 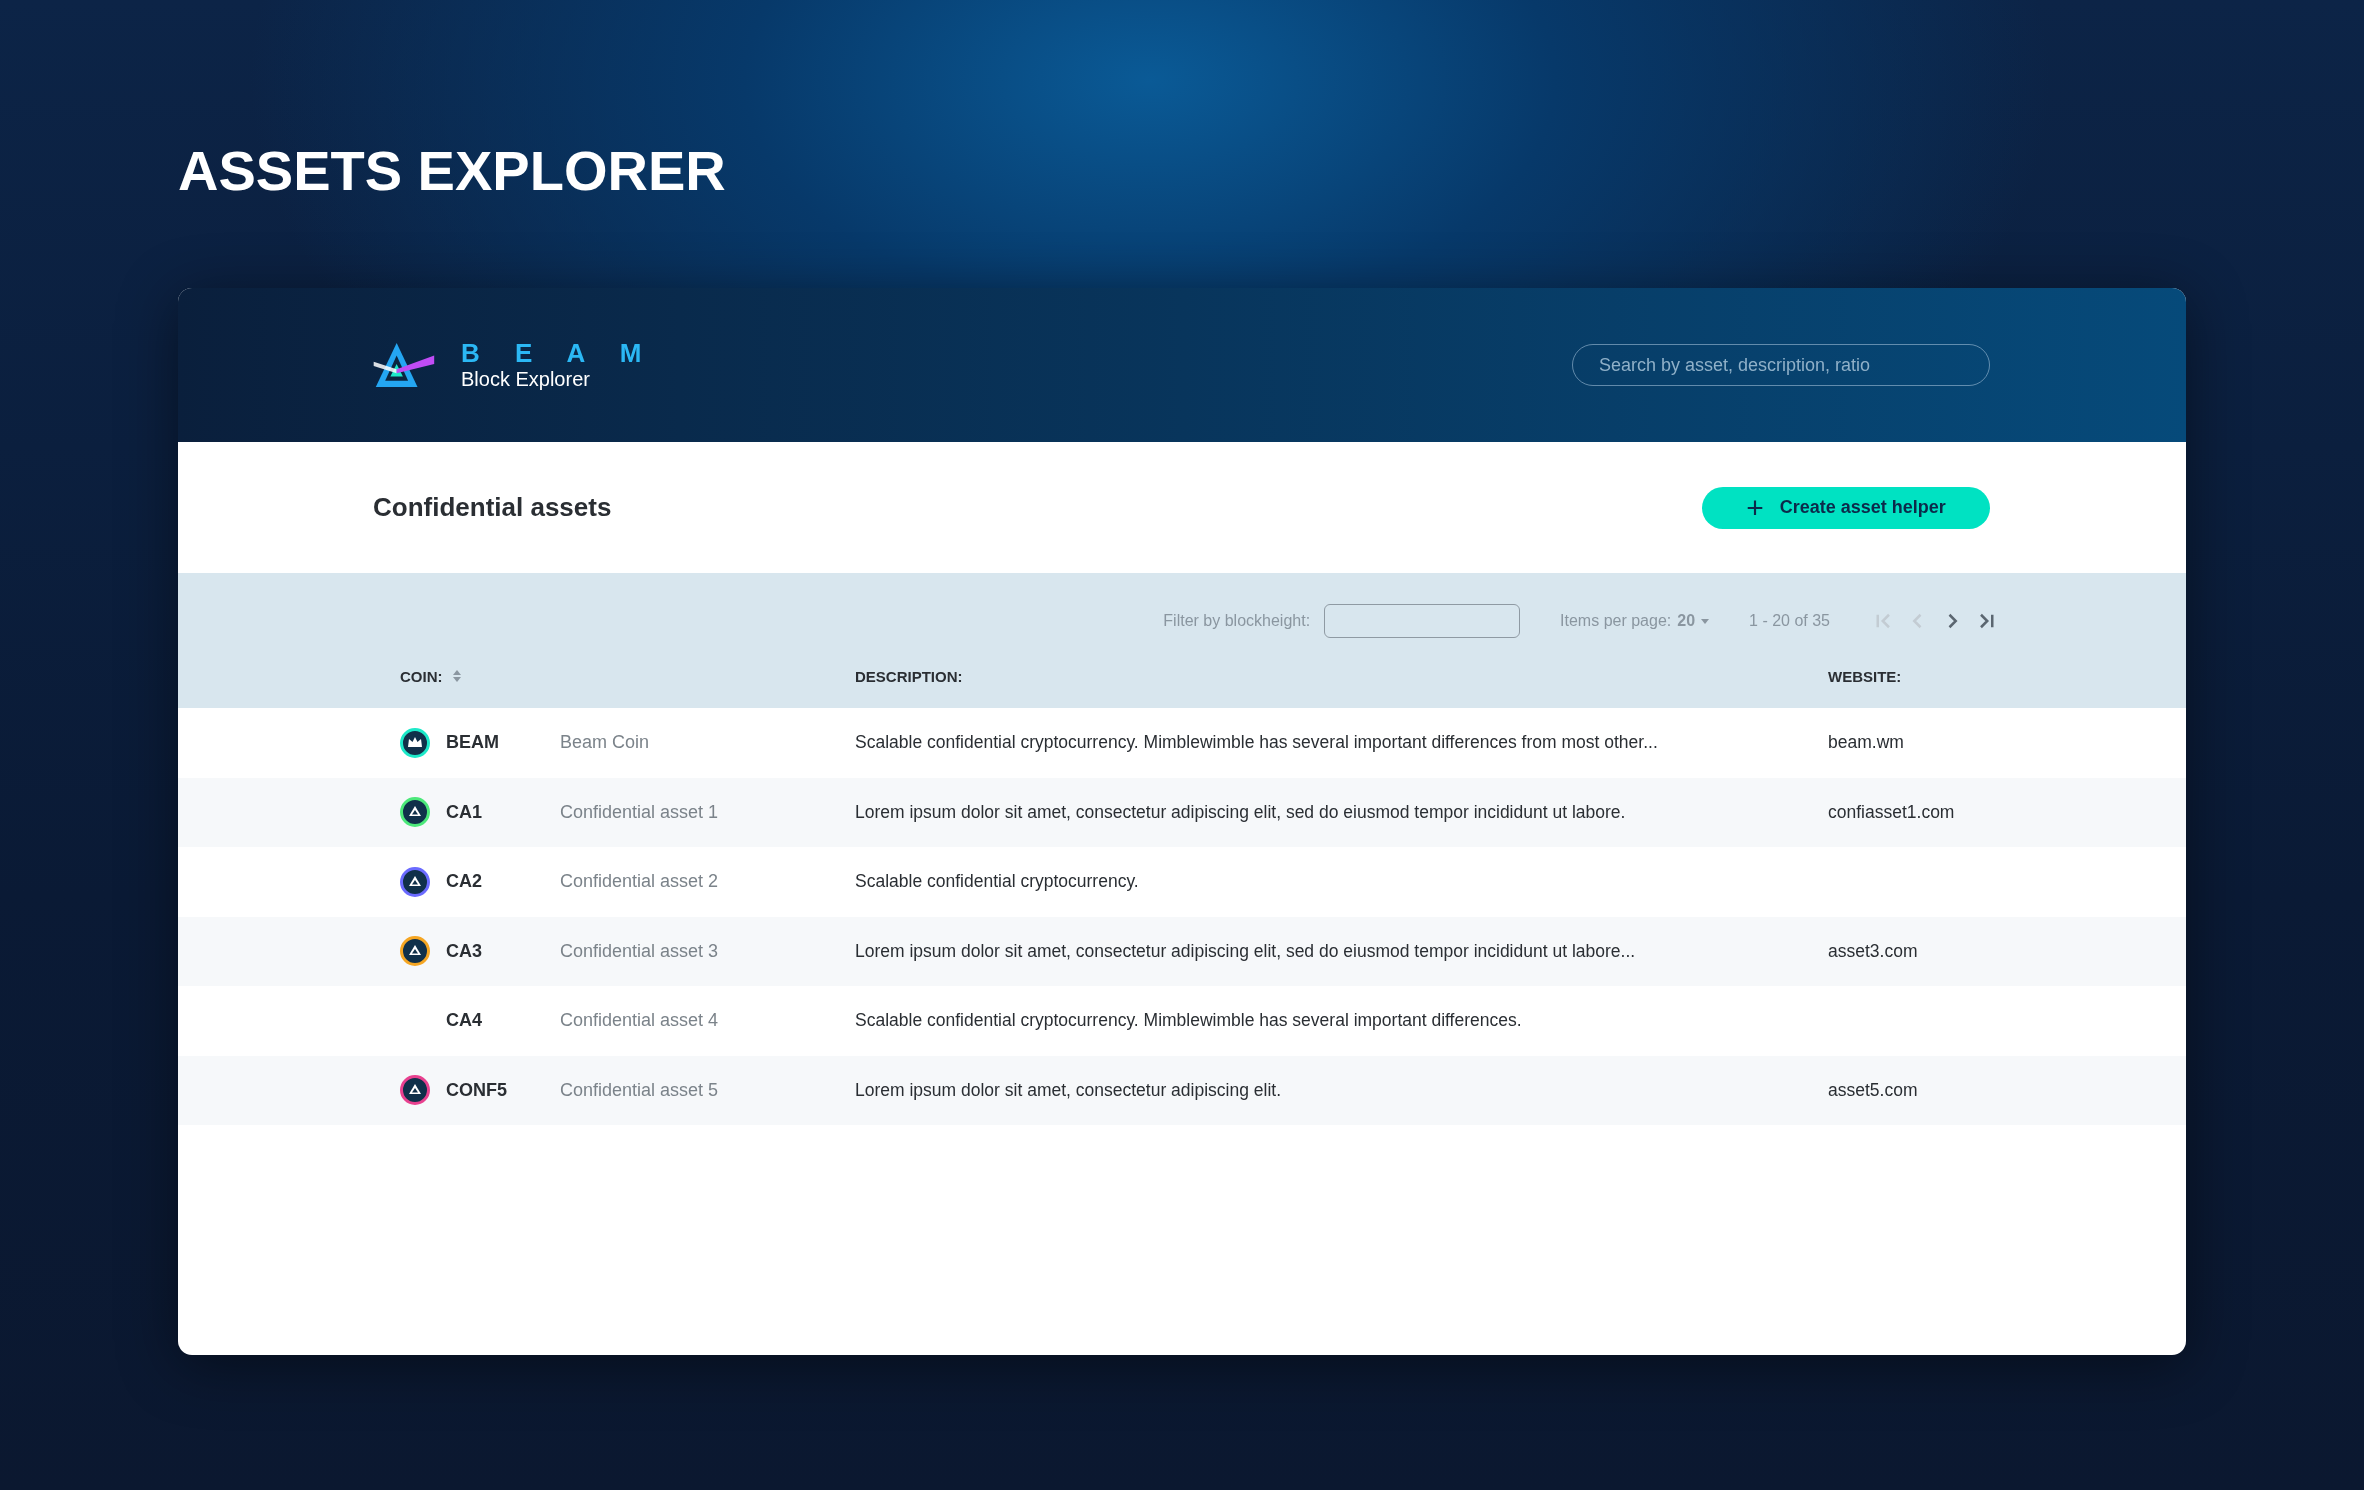 I want to click on asset-name: Confidential asset 2, so click(x=640, y=882).